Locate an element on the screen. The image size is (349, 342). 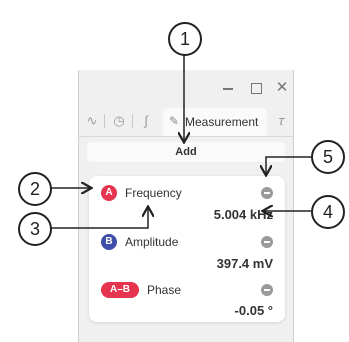
callout-5-arrow is located at coordinates (288, 165).